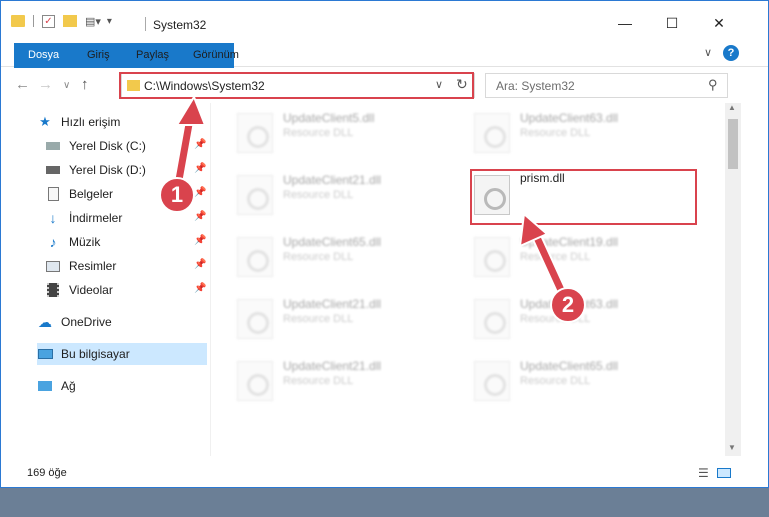  I want to click on step-badge-1: 1, so click(177, 195).